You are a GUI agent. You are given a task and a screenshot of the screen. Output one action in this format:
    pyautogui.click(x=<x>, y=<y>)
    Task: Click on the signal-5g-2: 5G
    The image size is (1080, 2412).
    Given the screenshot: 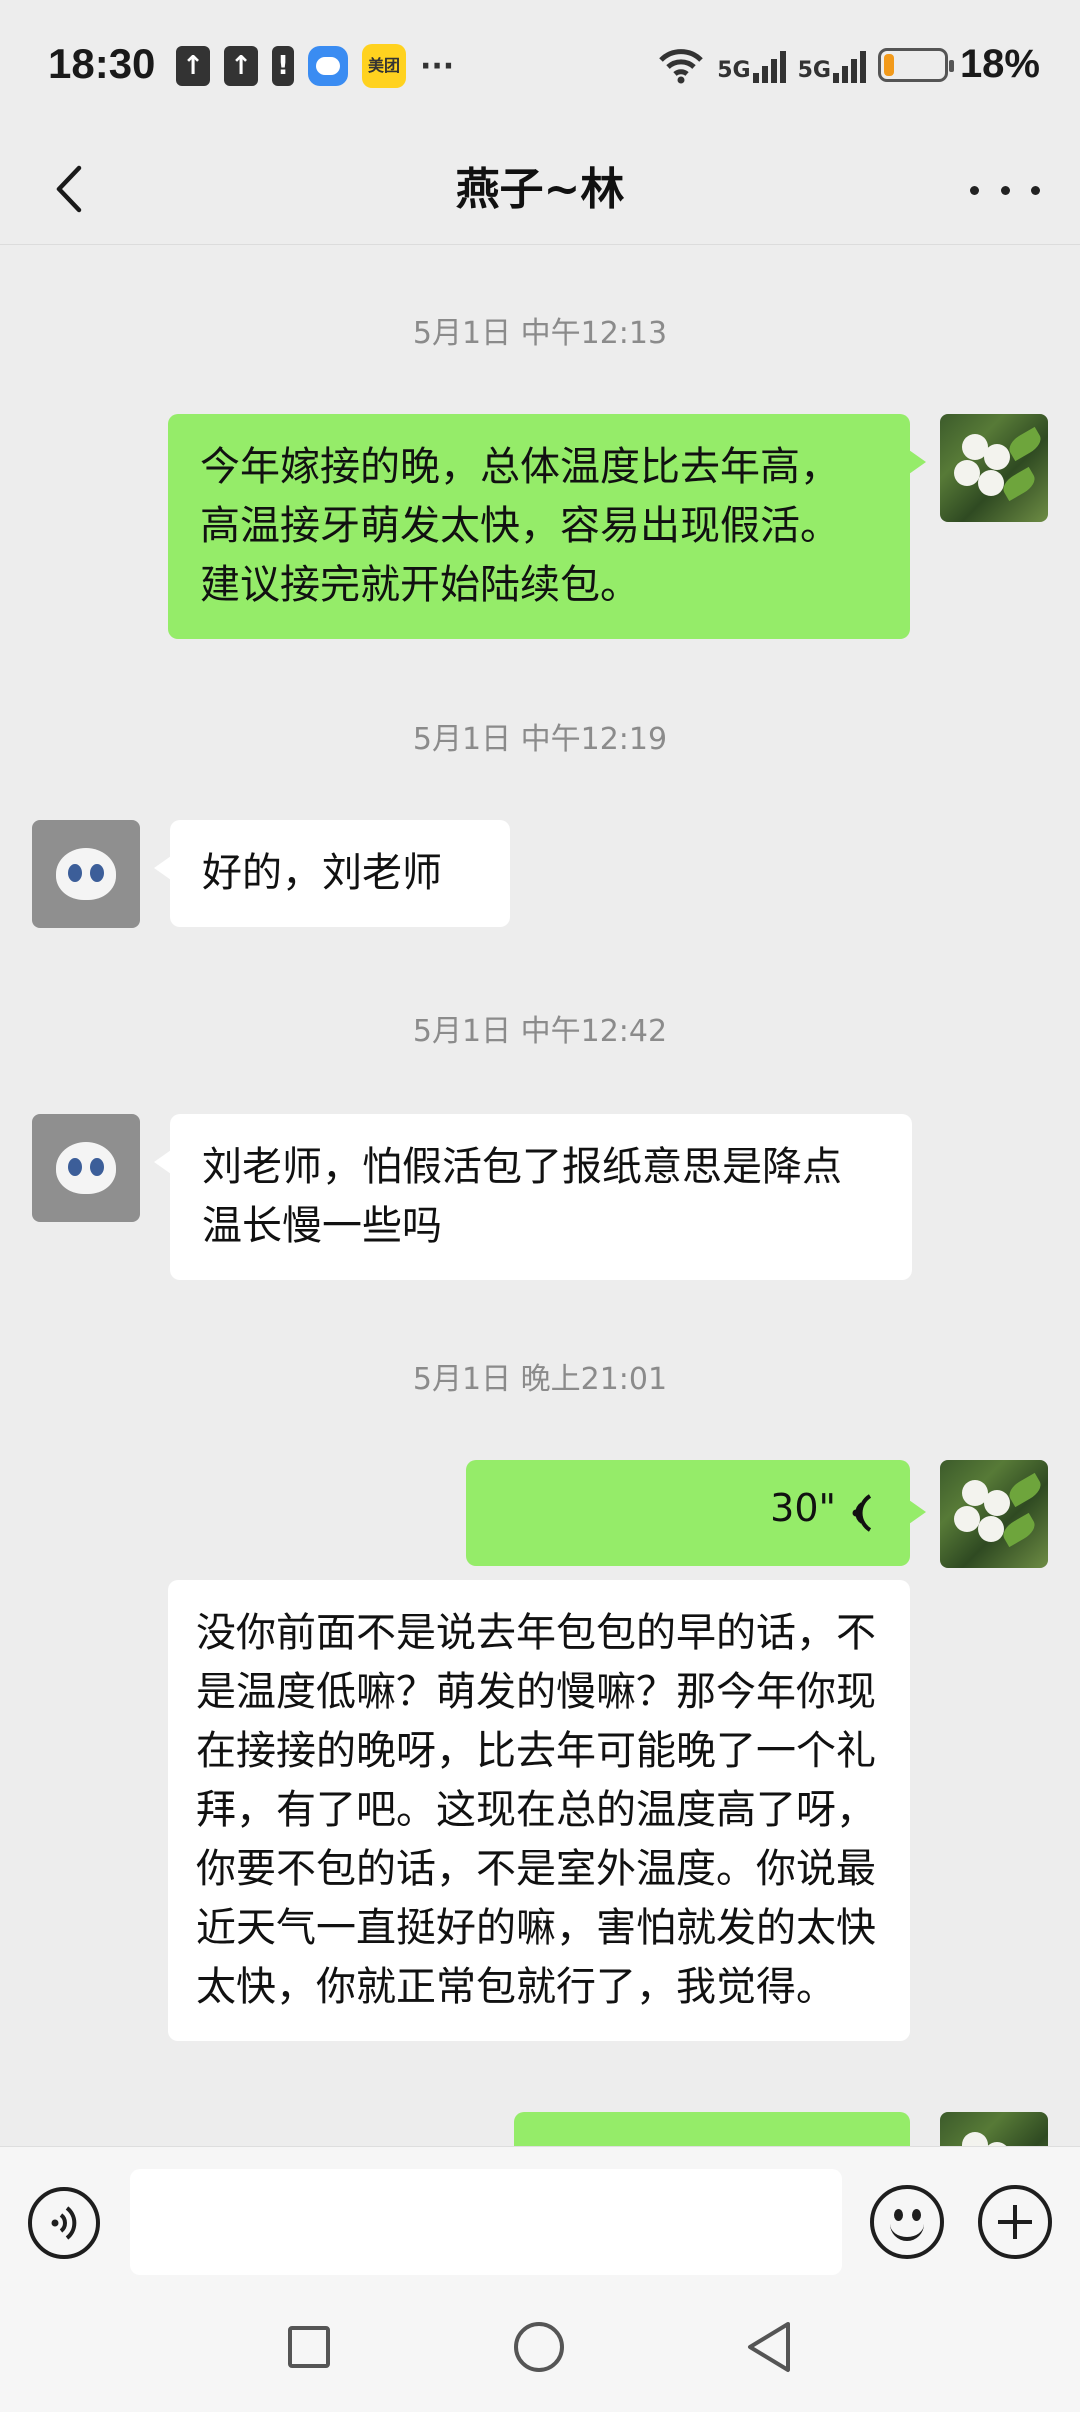 What is the action you would take?
    pyautogui.click(x=832, y=65)
    